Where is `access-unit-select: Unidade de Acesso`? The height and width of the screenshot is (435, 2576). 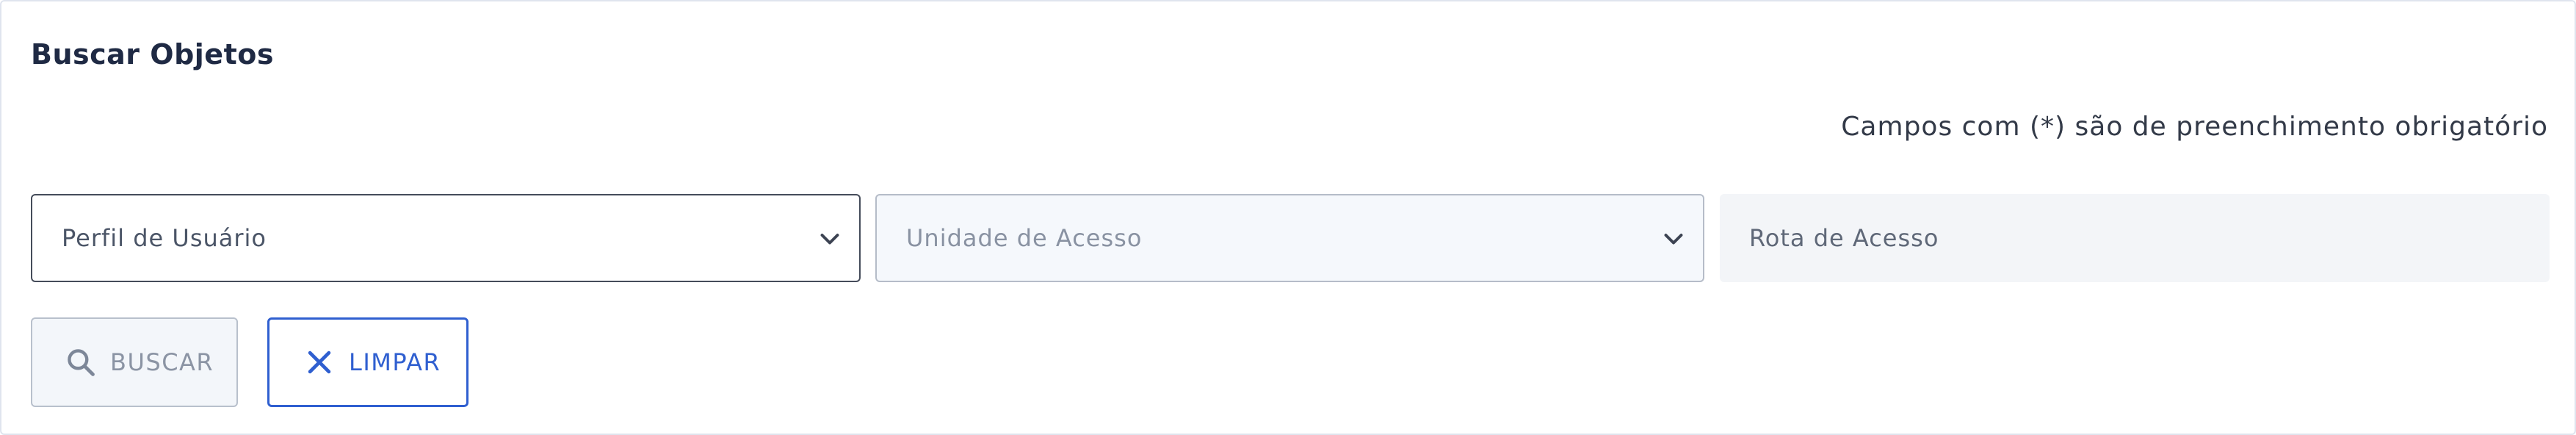 access-unit-select: Unidade de Acesso is located at coordinates (1289, 238).